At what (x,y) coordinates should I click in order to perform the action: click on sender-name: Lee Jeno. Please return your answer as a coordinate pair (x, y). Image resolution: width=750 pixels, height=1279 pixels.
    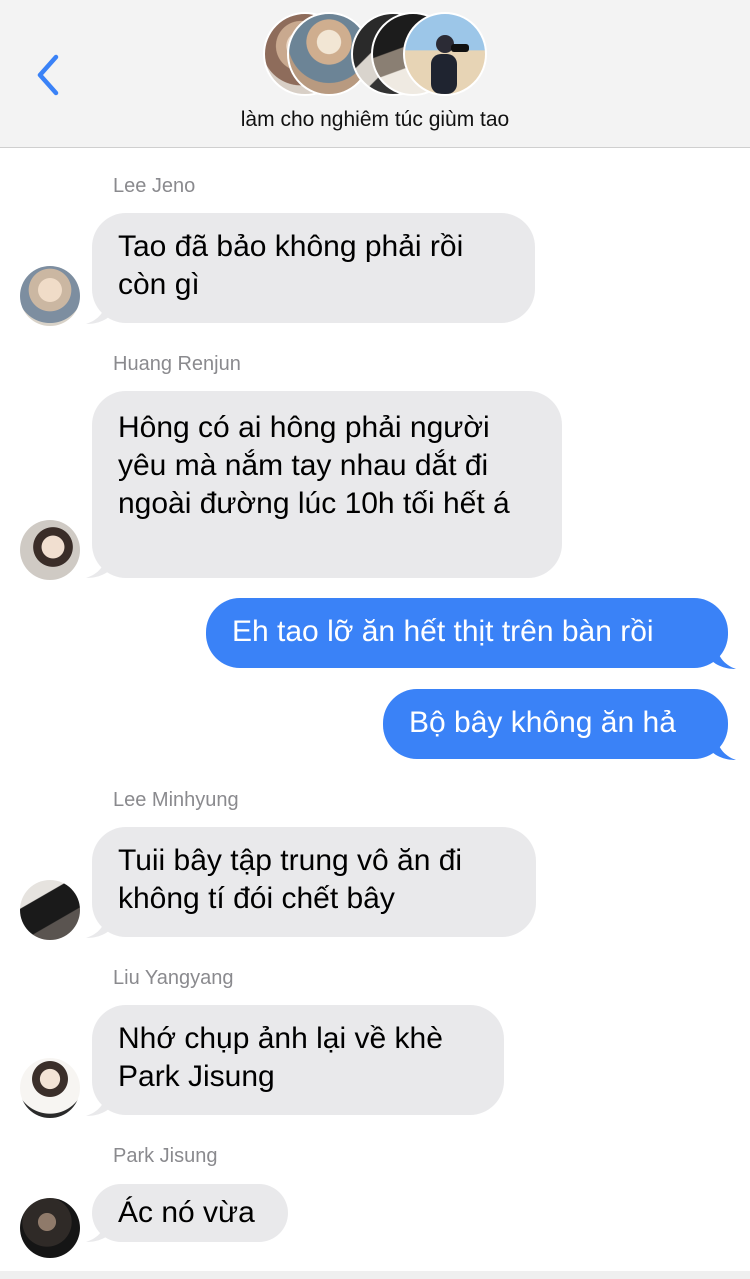
    Looking at the image, I should click on (154, 186).